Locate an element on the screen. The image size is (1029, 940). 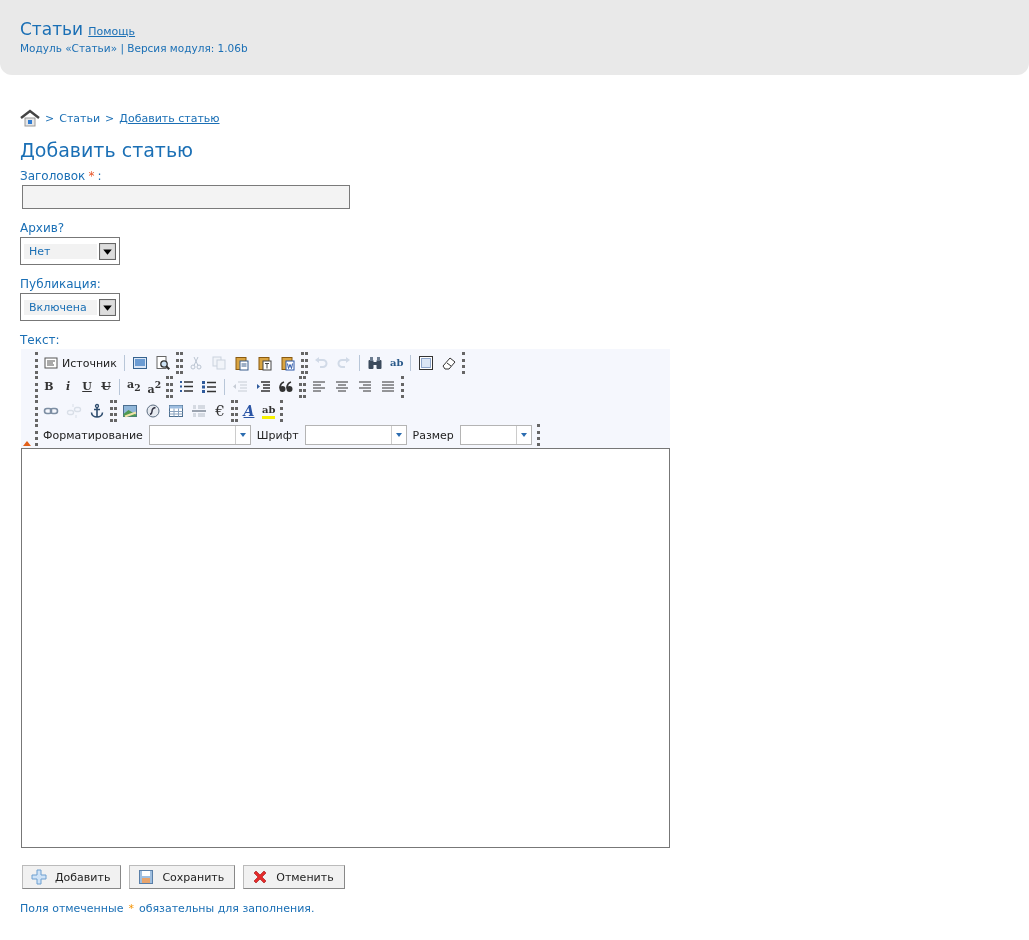
add-button: Добавить is located at coordinates (72, 877).